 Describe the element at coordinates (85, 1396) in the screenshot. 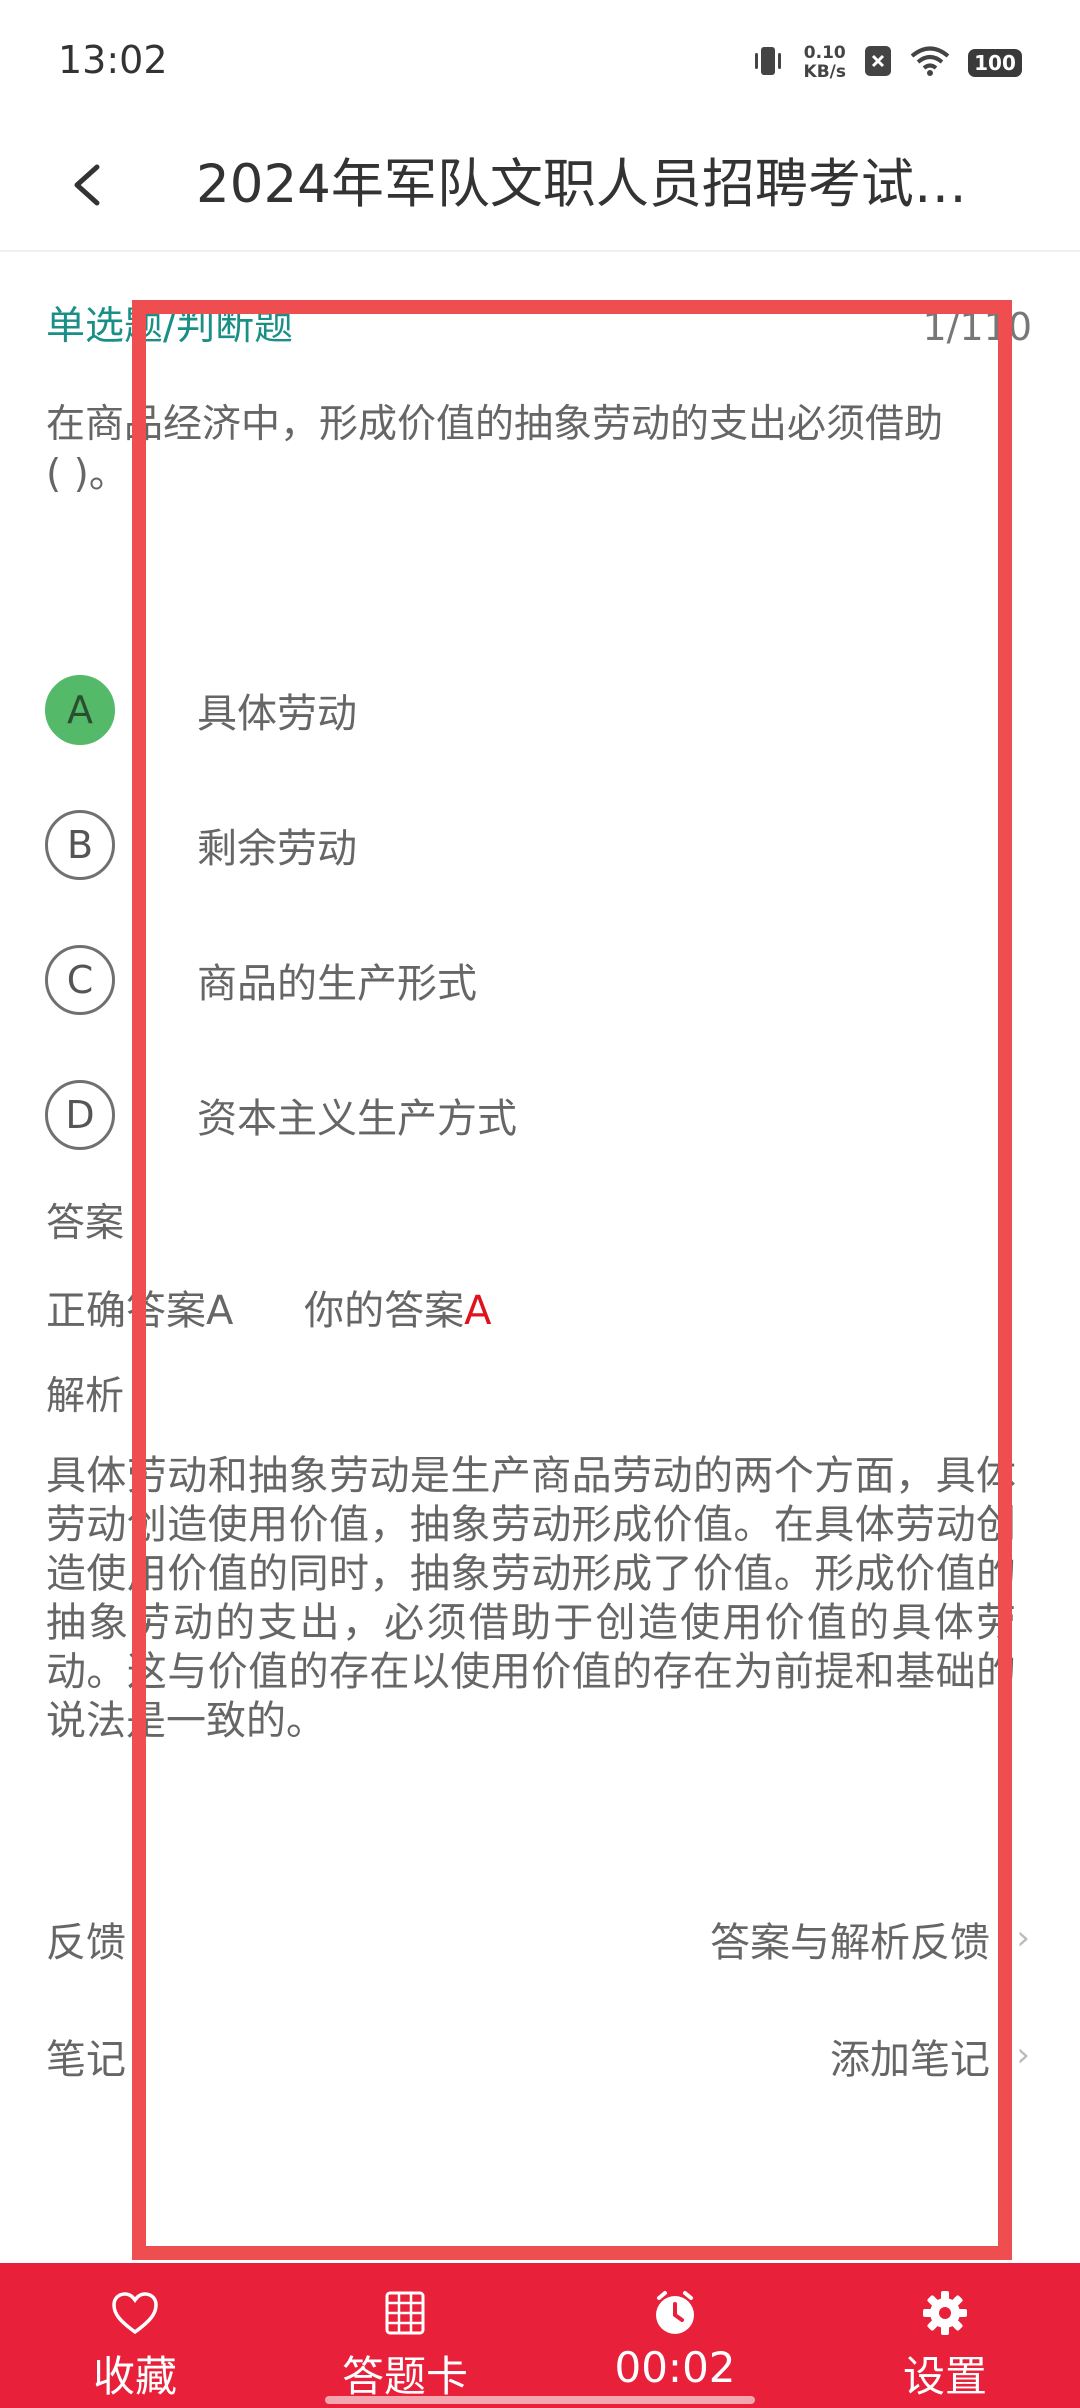

I see `analysis-section-label: 解析` at that location.